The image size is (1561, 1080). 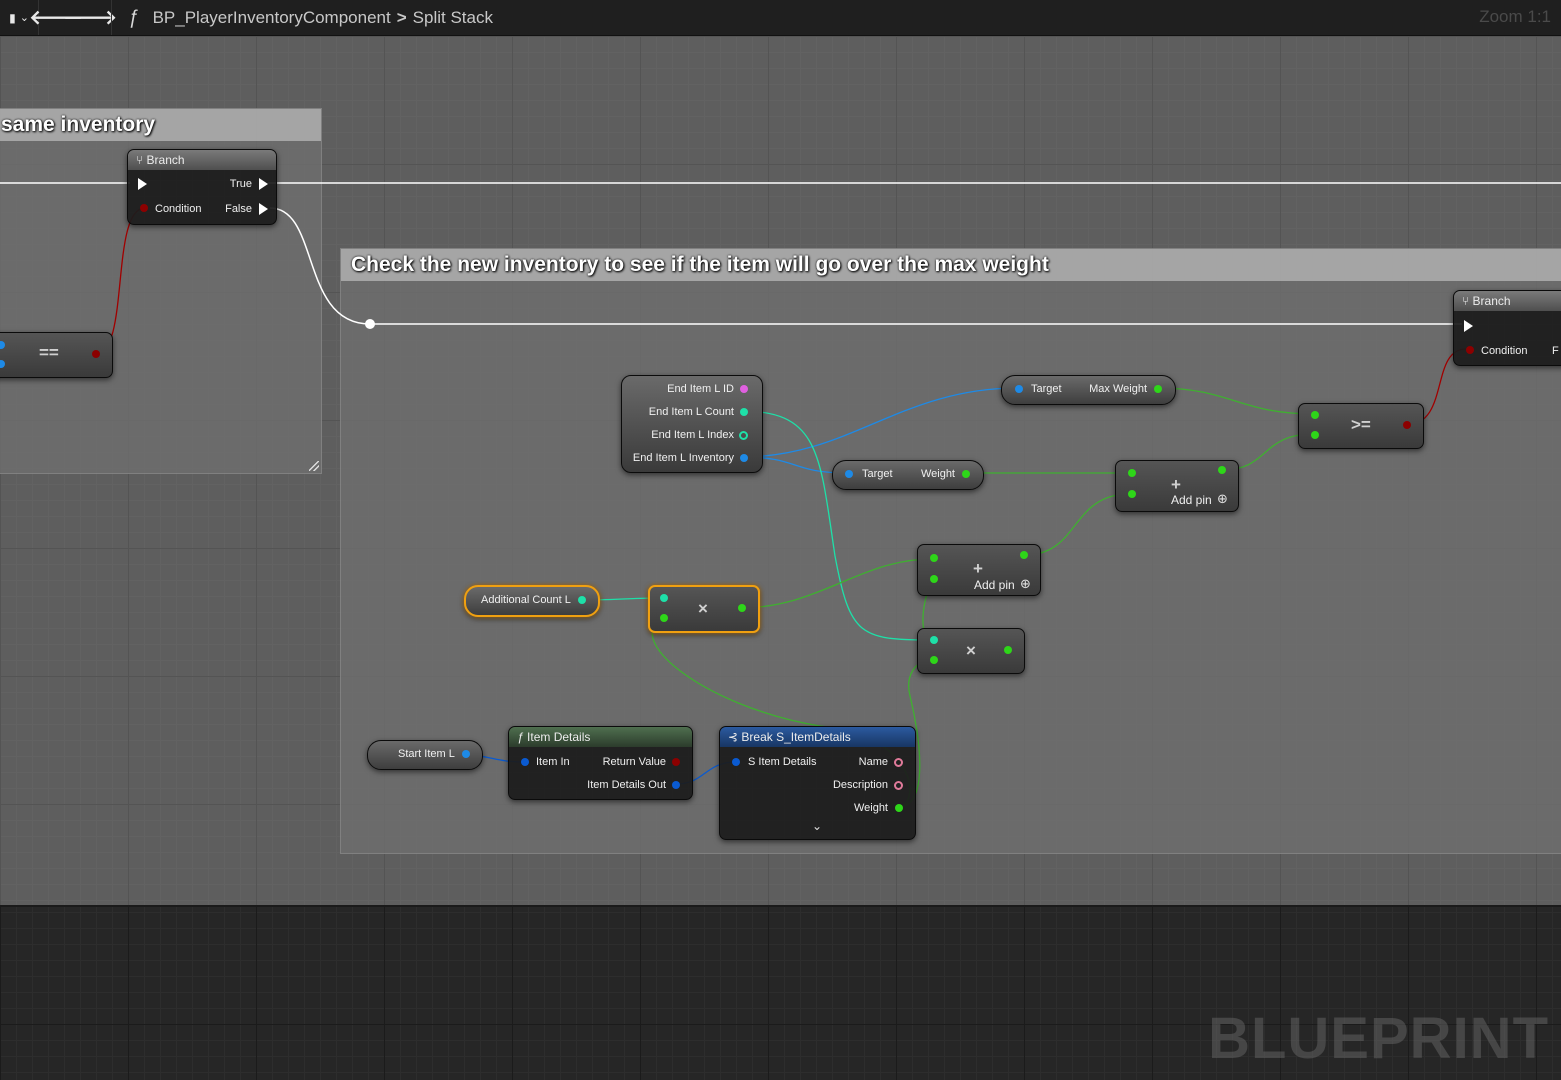 What do you see at coordinates (600, 737) in the screenshot?
I see `node-header: ƒ Item Details` at bounding box center [600, 737].